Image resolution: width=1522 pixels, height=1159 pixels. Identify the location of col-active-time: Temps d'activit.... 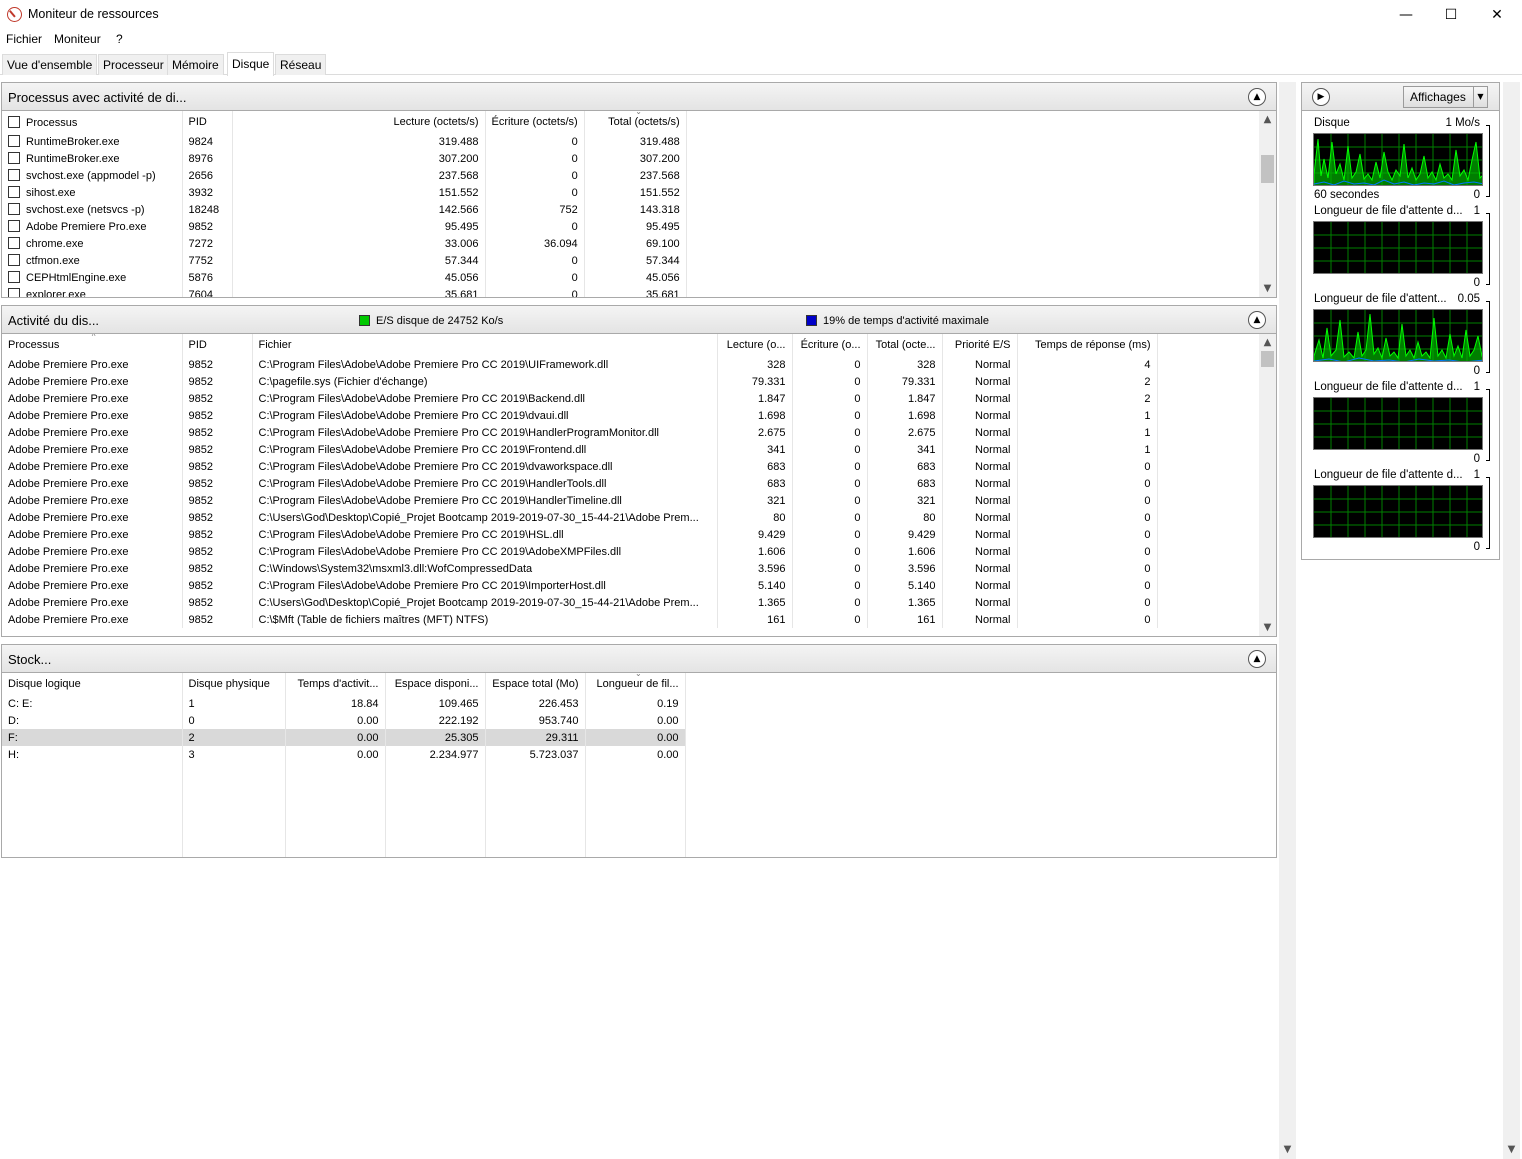
(335, 684).